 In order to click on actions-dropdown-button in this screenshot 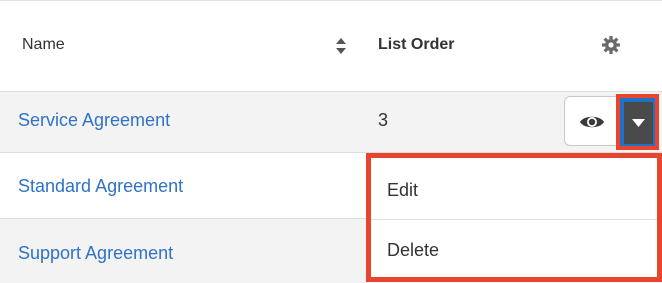, I will do `click(638, 123)`.